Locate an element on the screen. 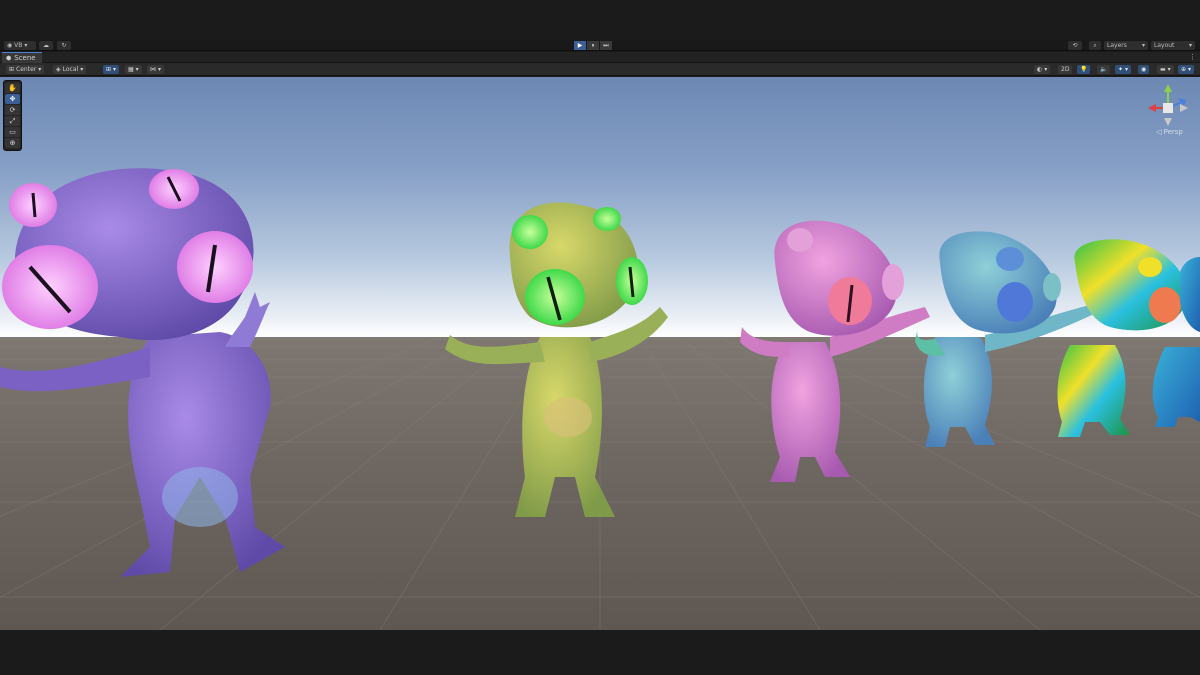  z-axis-cone is located at coordinates (1182, 102).